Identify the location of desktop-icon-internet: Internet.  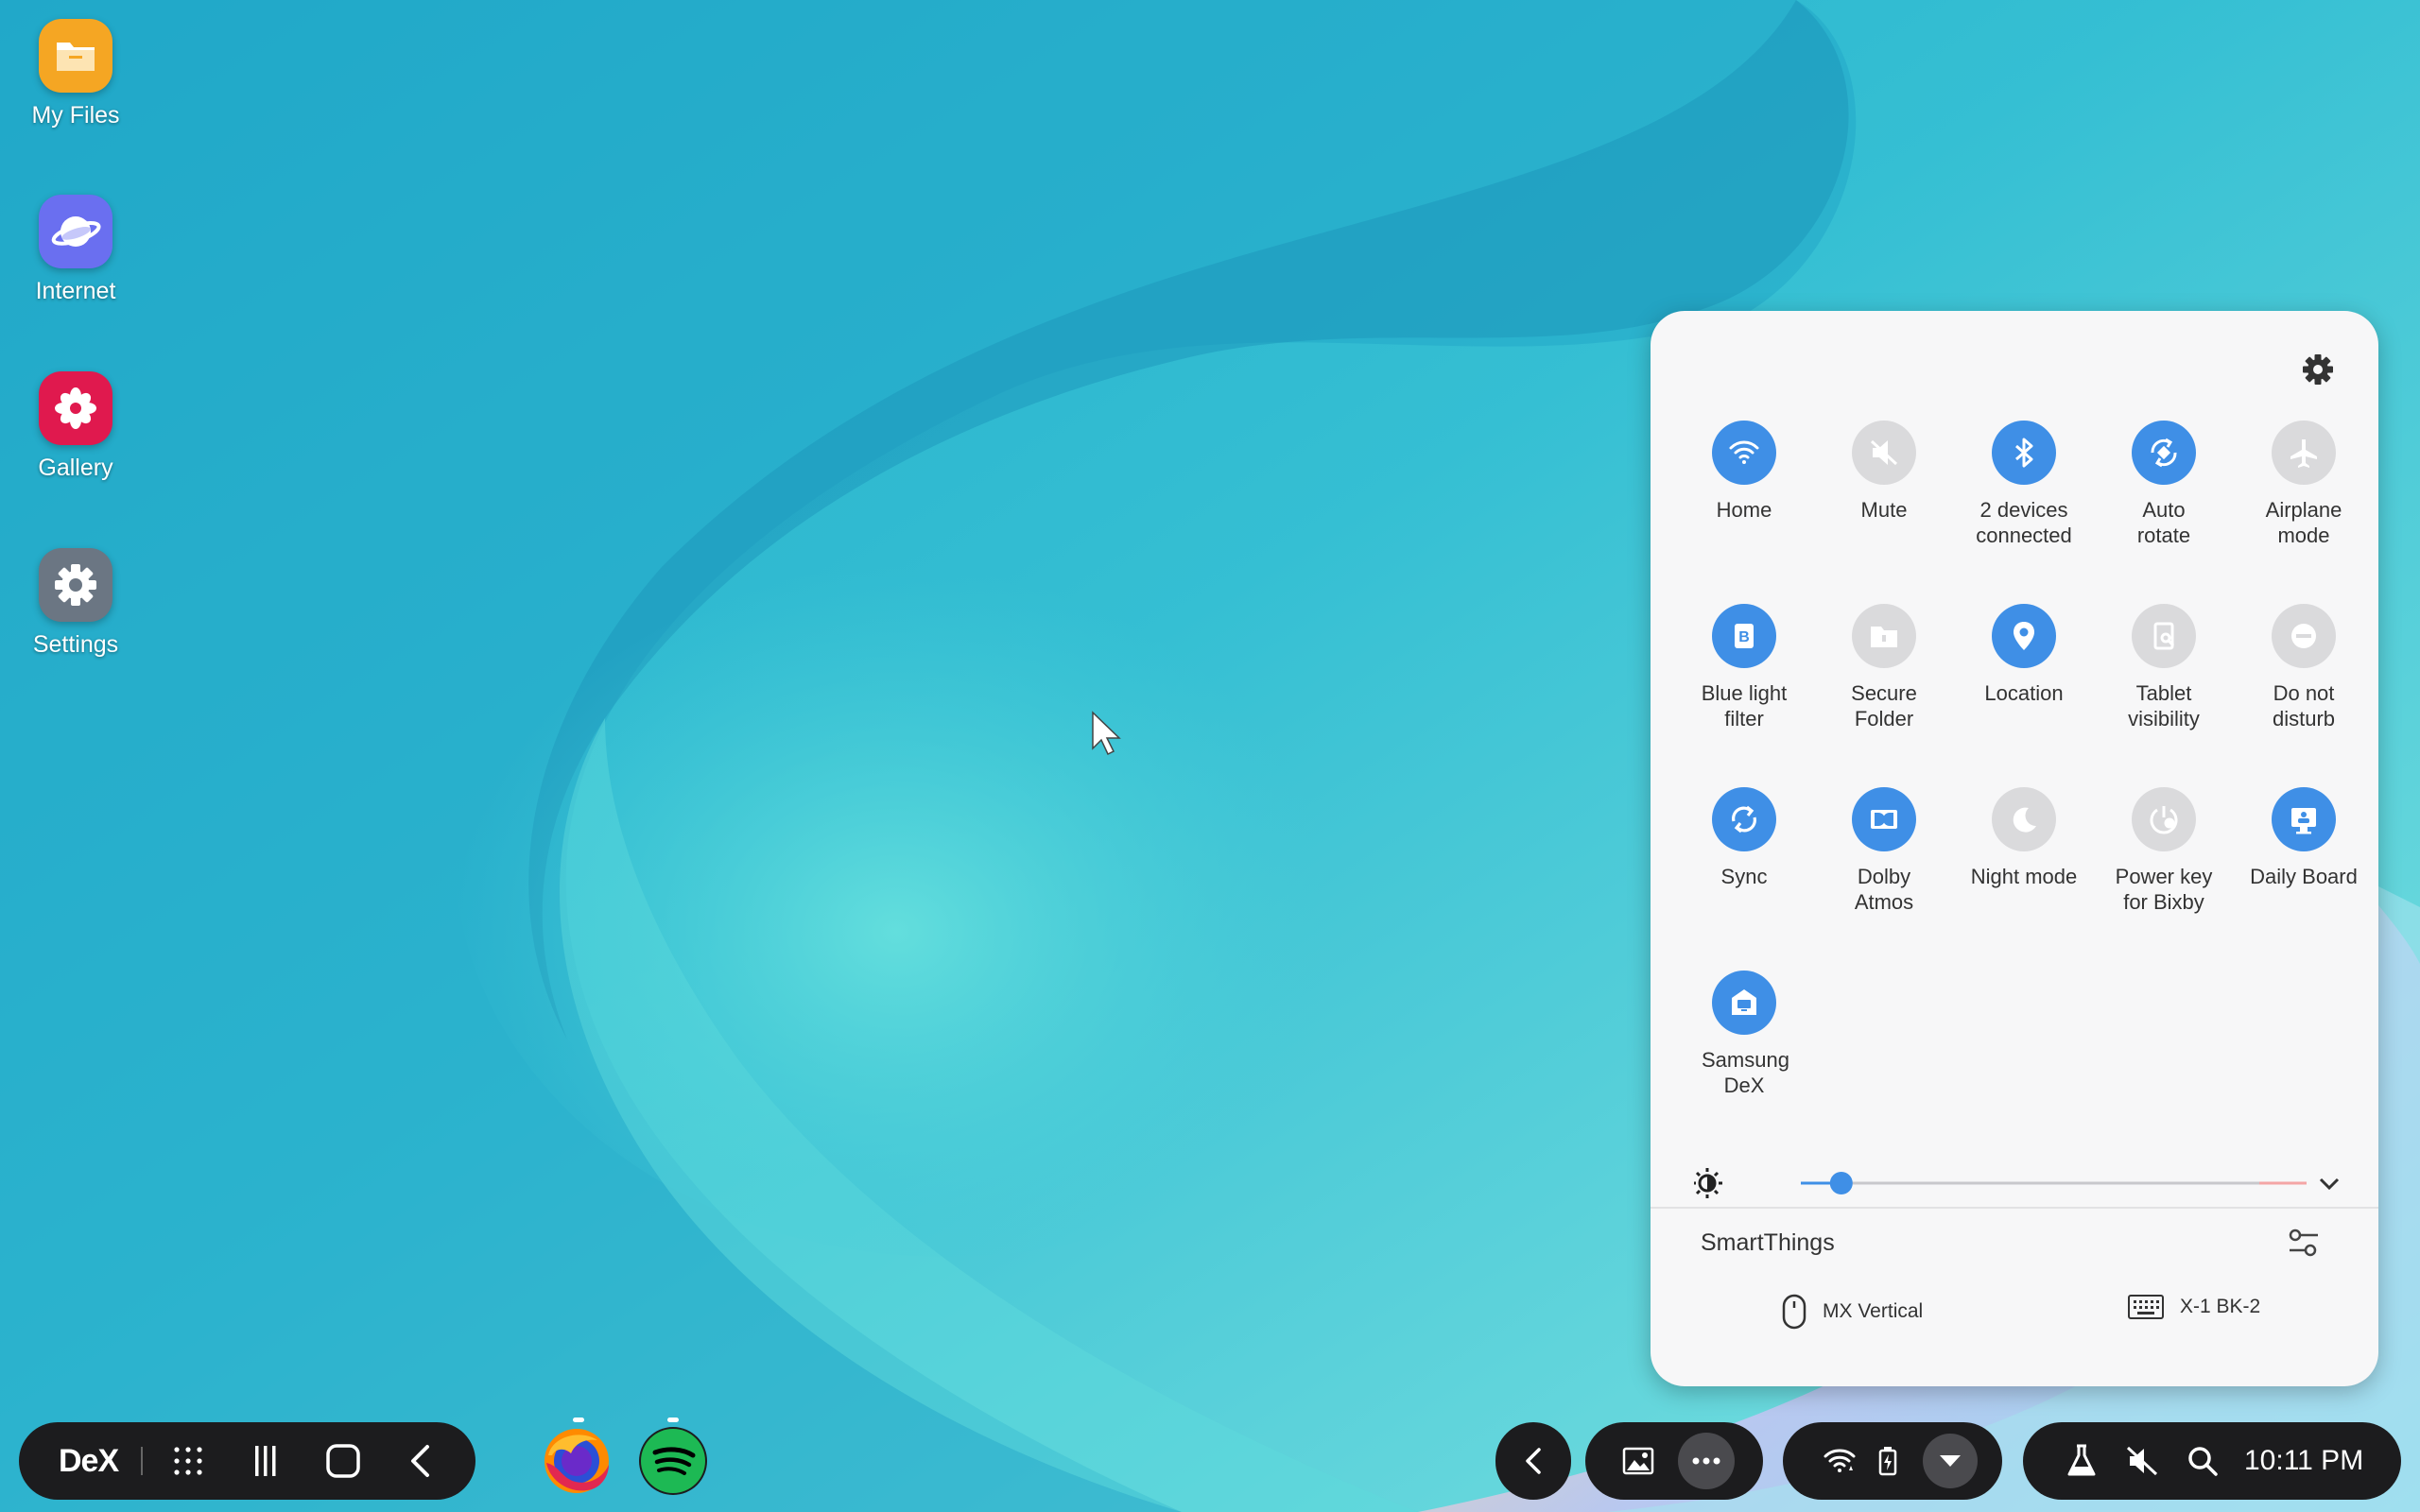
(75, 250).